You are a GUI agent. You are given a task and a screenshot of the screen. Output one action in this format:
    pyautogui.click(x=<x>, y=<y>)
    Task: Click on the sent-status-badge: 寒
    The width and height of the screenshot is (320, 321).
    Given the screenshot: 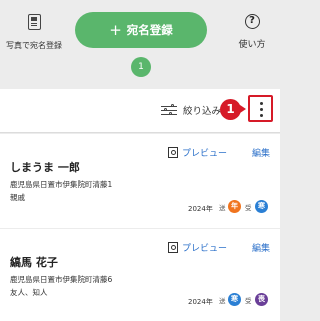 What is the action you would take?
    pyautogui.click(x=234, y=299)
    